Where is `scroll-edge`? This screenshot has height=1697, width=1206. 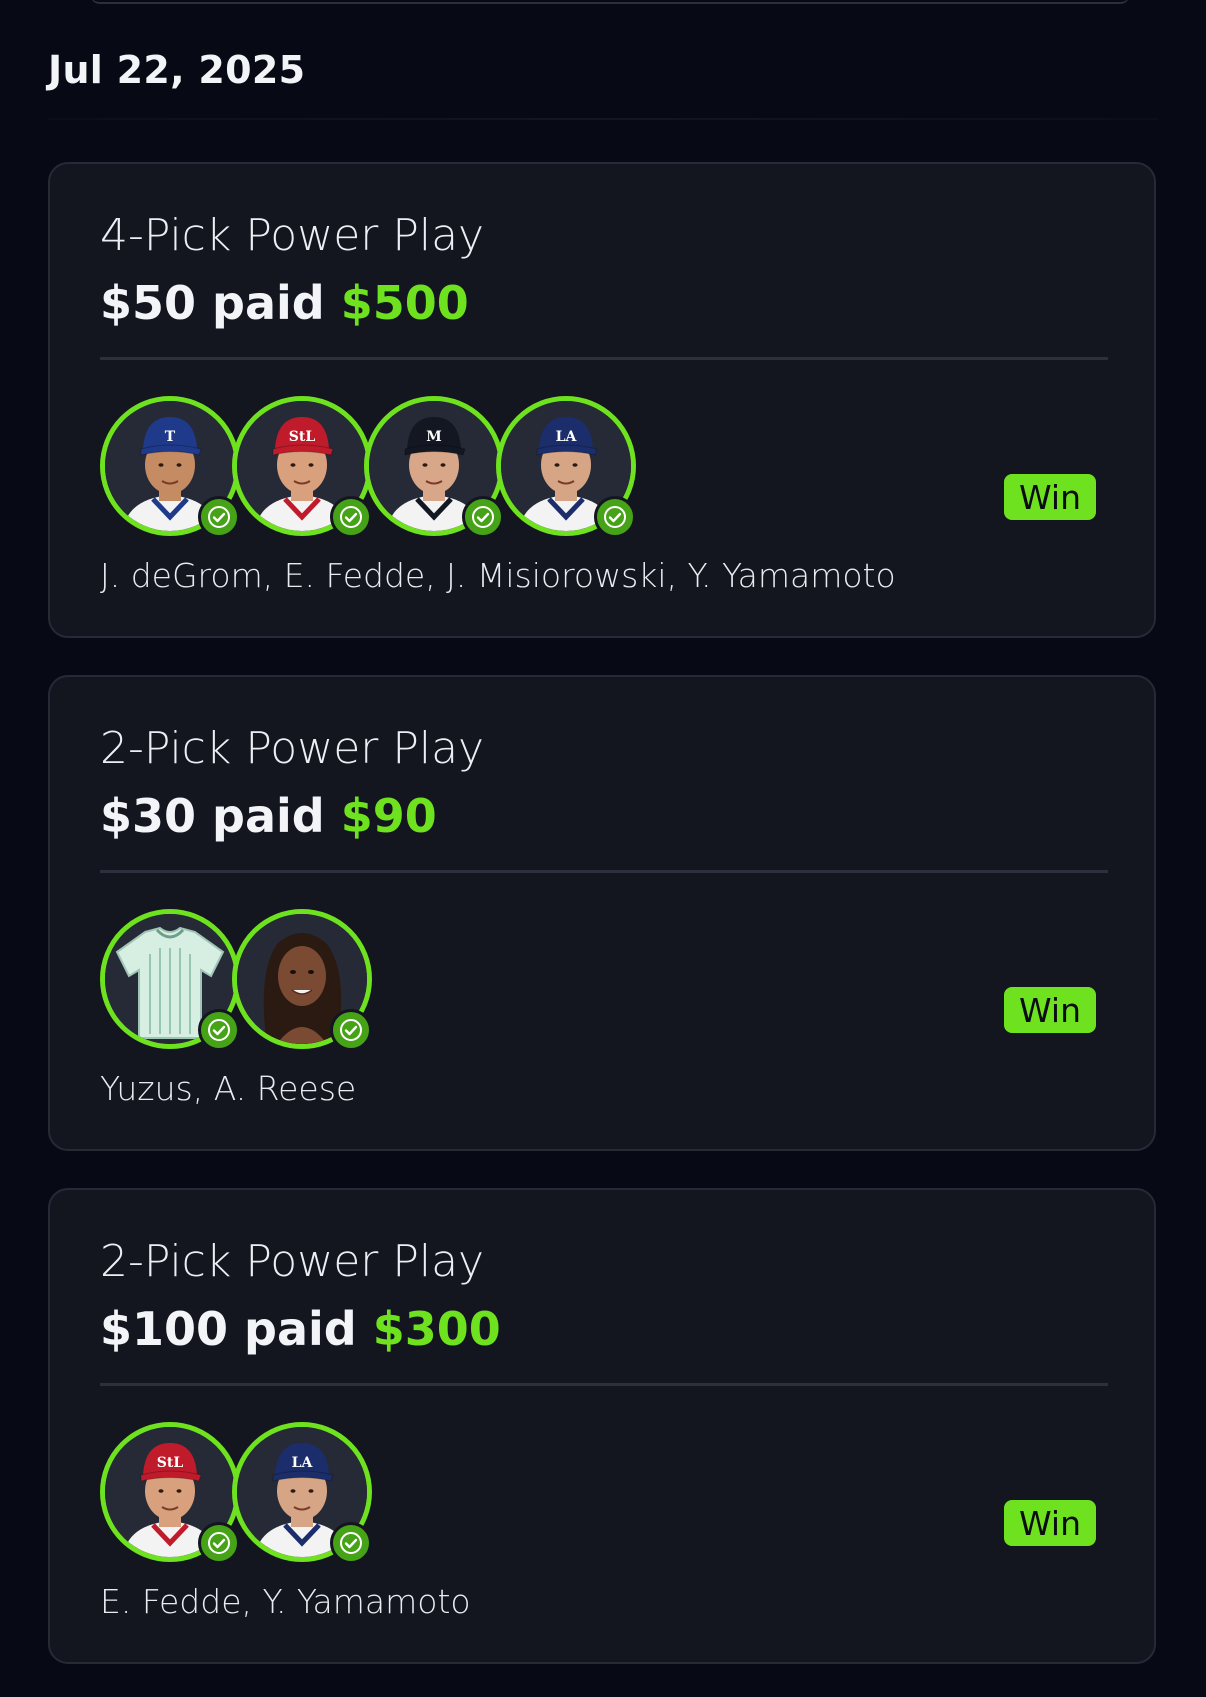
scroll-edge is located at coordinates (610, 2).